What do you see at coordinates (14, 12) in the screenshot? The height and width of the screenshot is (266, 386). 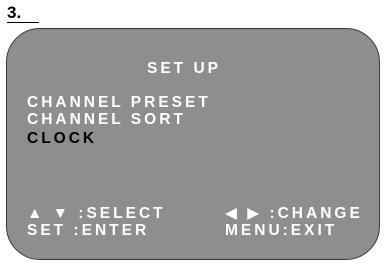 I see `step-number: 3.` at bounding box center [14, 12].